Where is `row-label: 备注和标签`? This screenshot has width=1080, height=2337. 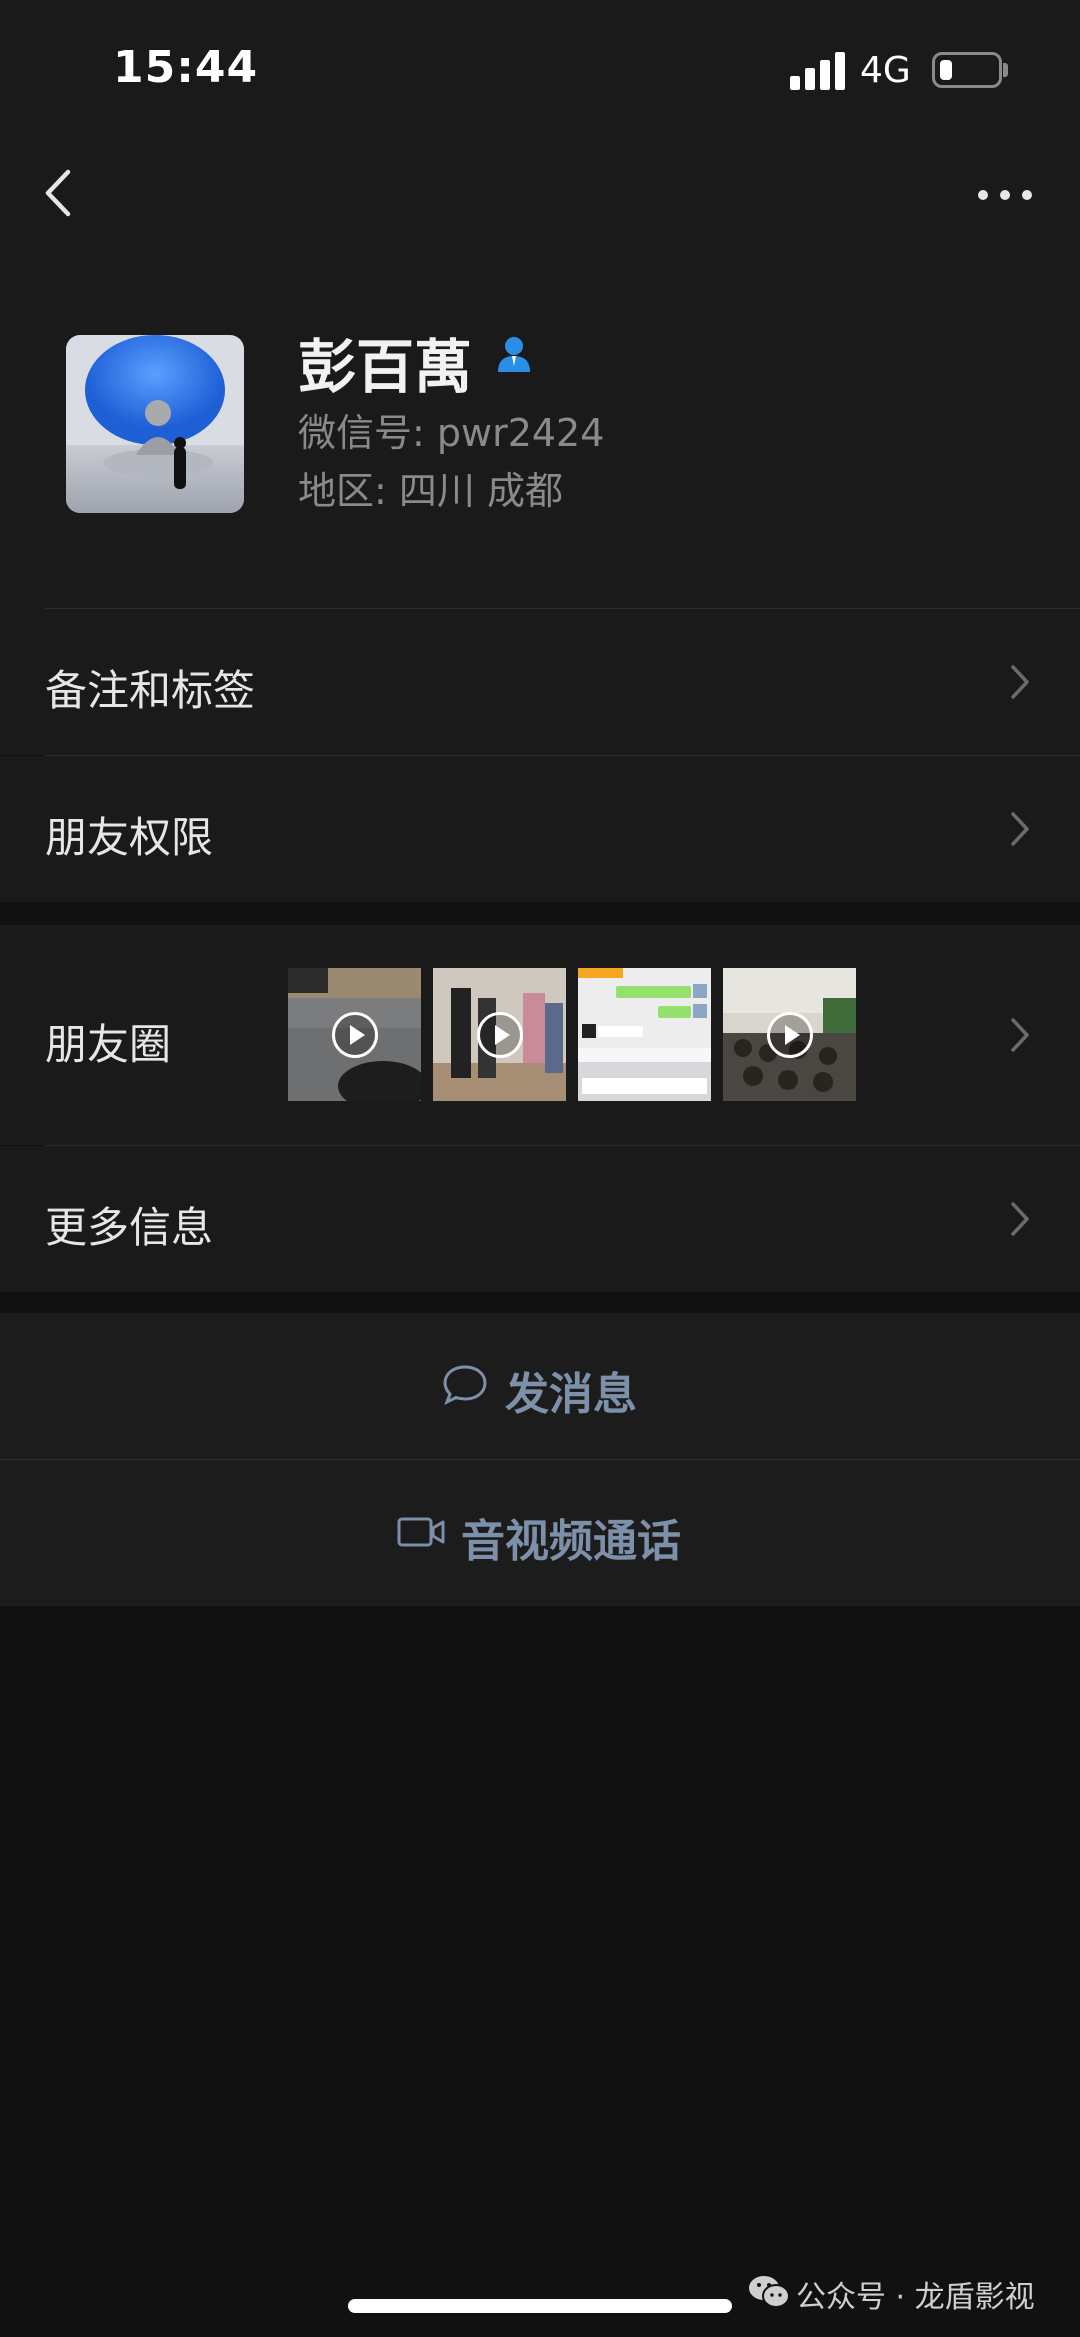
row-label: 备注和标签 is located at coordinates (150, 690).